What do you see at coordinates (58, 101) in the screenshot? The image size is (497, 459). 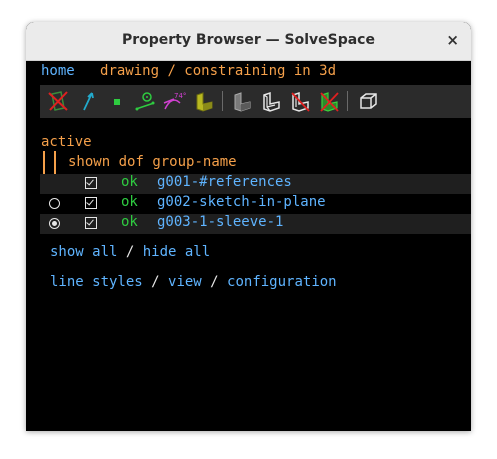 I see `hide-workplane-icon` at bounding box center [58, 101].